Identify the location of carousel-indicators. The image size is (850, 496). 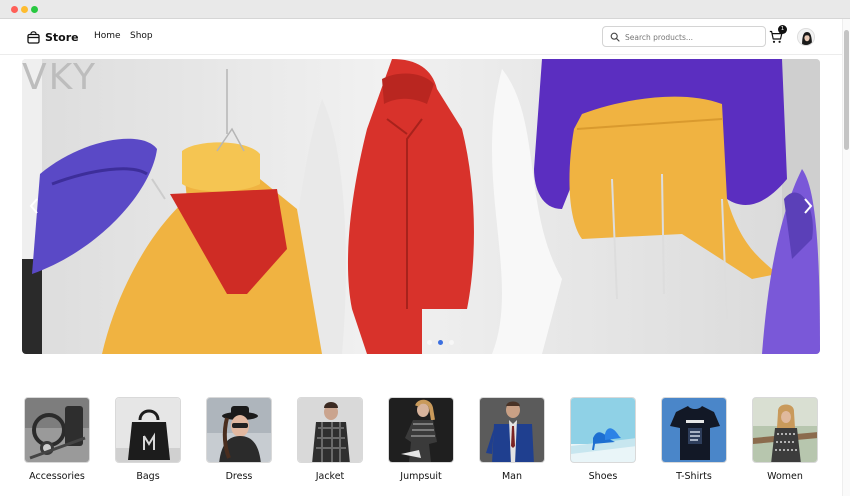
(440, 342).